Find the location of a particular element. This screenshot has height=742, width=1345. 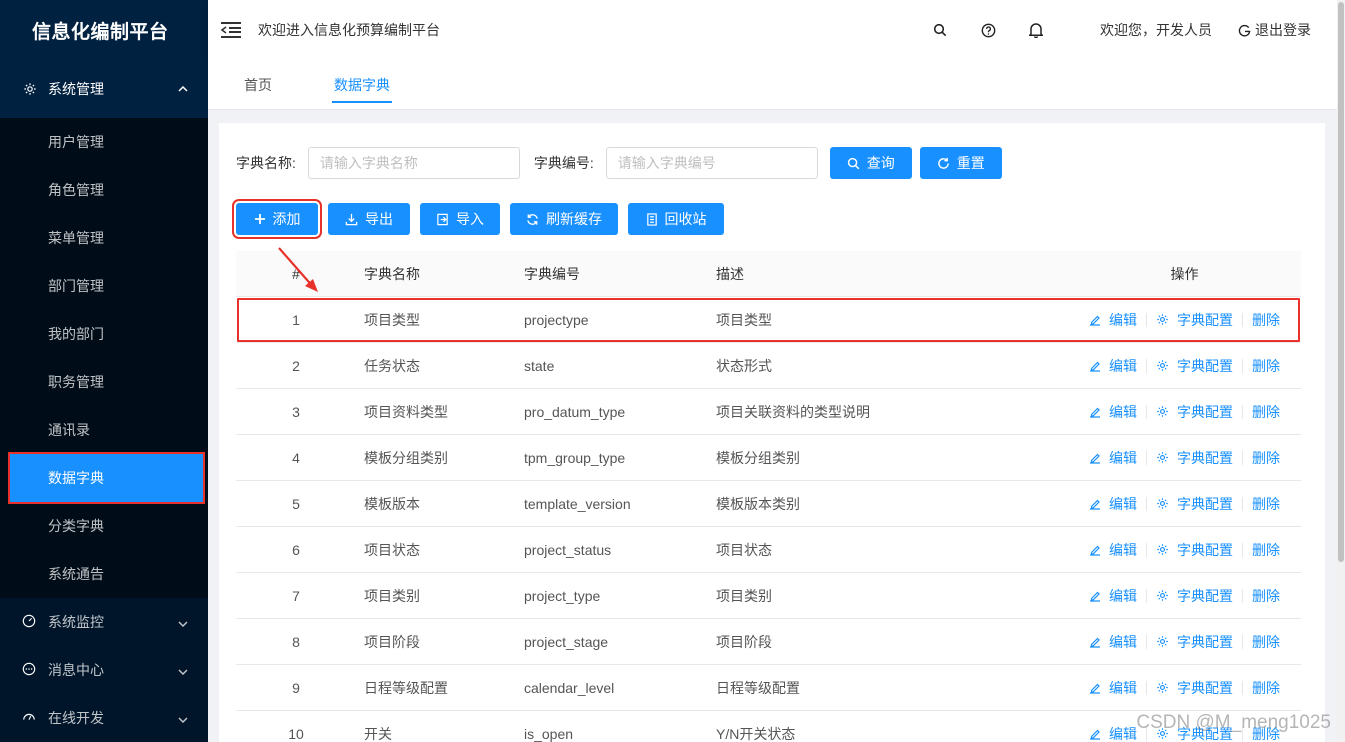

menu-group-system: 系统管理 is located at coordinates (104, 89).